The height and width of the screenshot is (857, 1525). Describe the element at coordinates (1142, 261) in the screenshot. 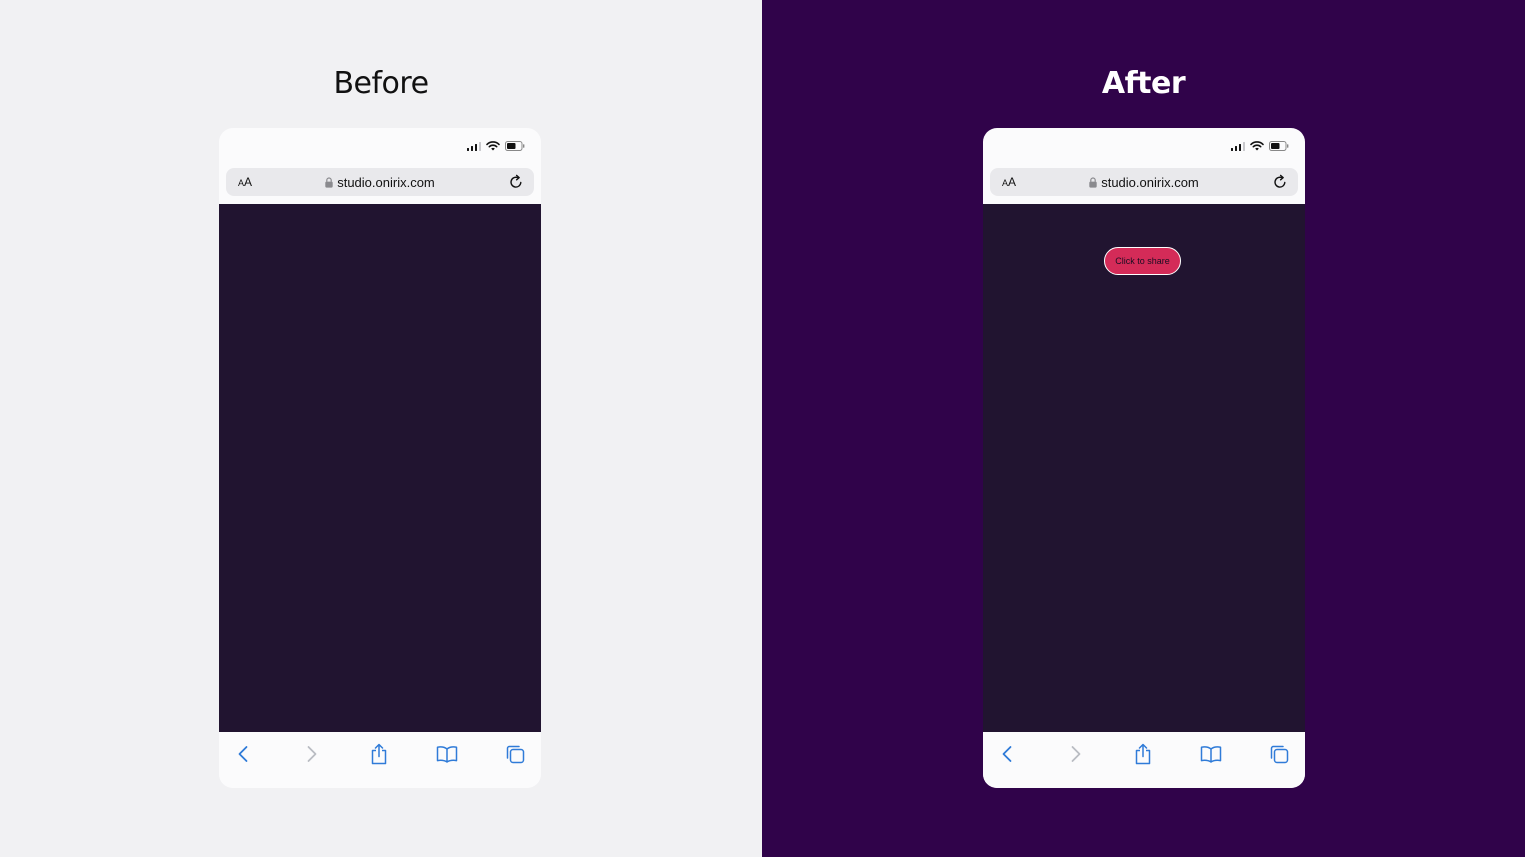

I see `click-to-share-button: Click to share` at that location.